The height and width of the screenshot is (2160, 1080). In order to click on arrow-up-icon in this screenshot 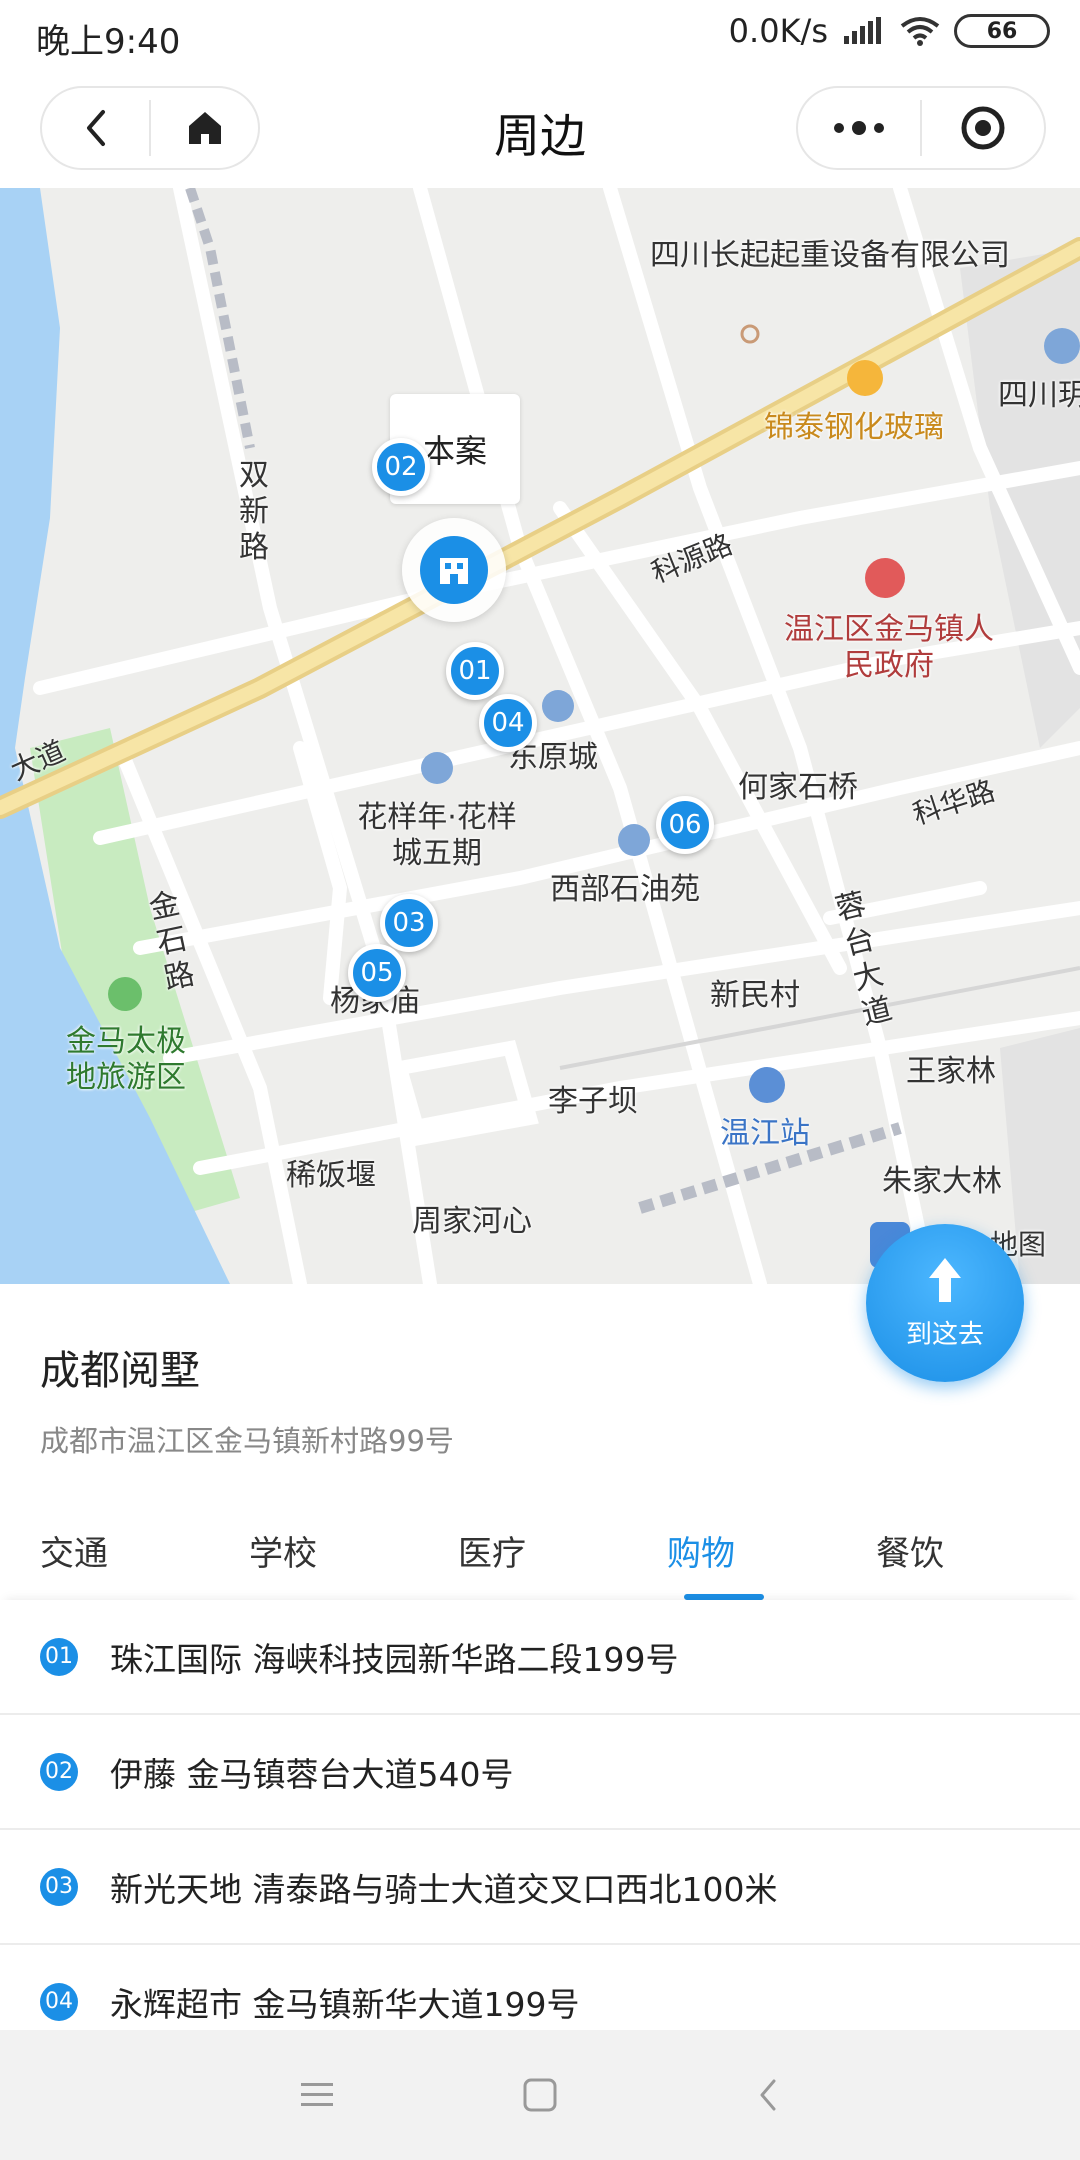, I will do `click(945, 1279)`.